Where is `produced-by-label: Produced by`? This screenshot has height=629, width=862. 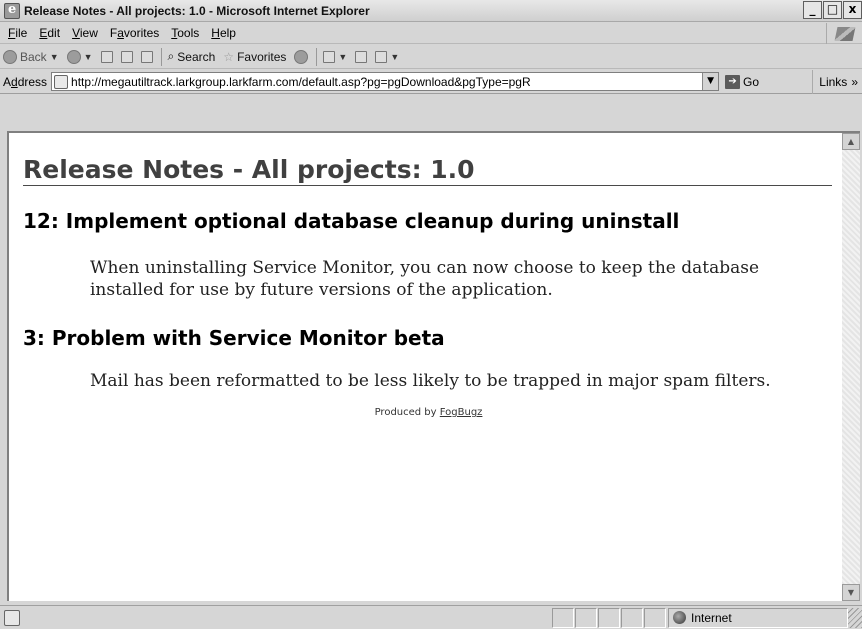
produced-by-label: Produced by is located at coordinates (405, 412).